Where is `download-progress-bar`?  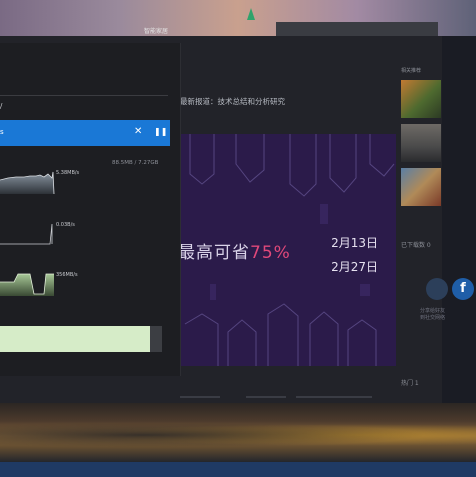 download-progress-bar is located at coordinates (81, 339).